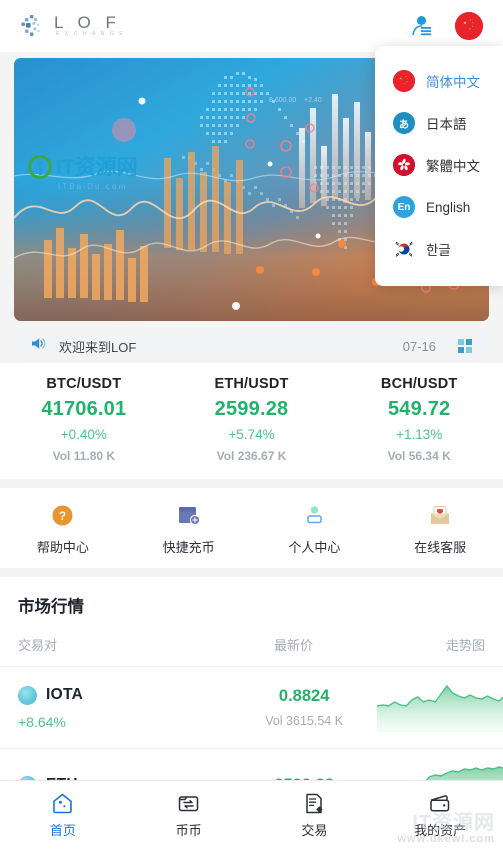  I want to click on ticker-pair: BCH/USDT, so click(419, 384).